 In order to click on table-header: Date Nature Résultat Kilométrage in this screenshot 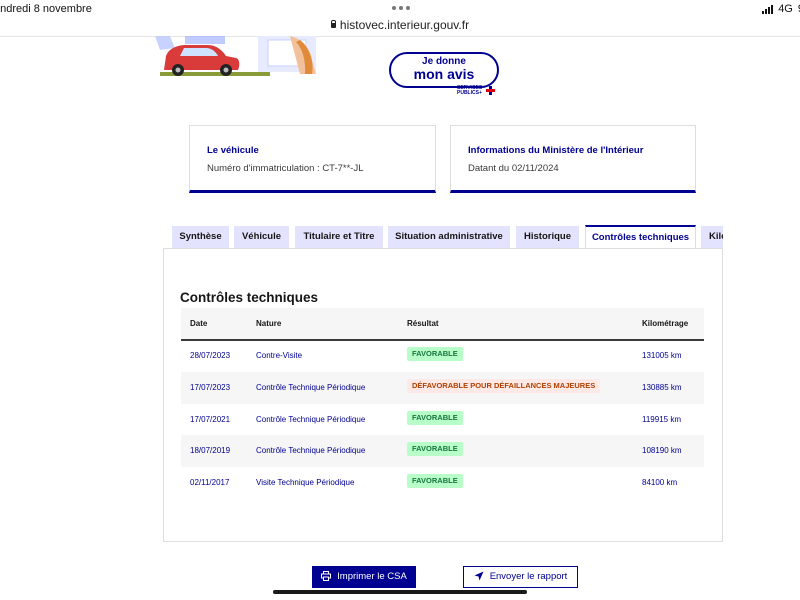, I will do `click(442, 324)`.